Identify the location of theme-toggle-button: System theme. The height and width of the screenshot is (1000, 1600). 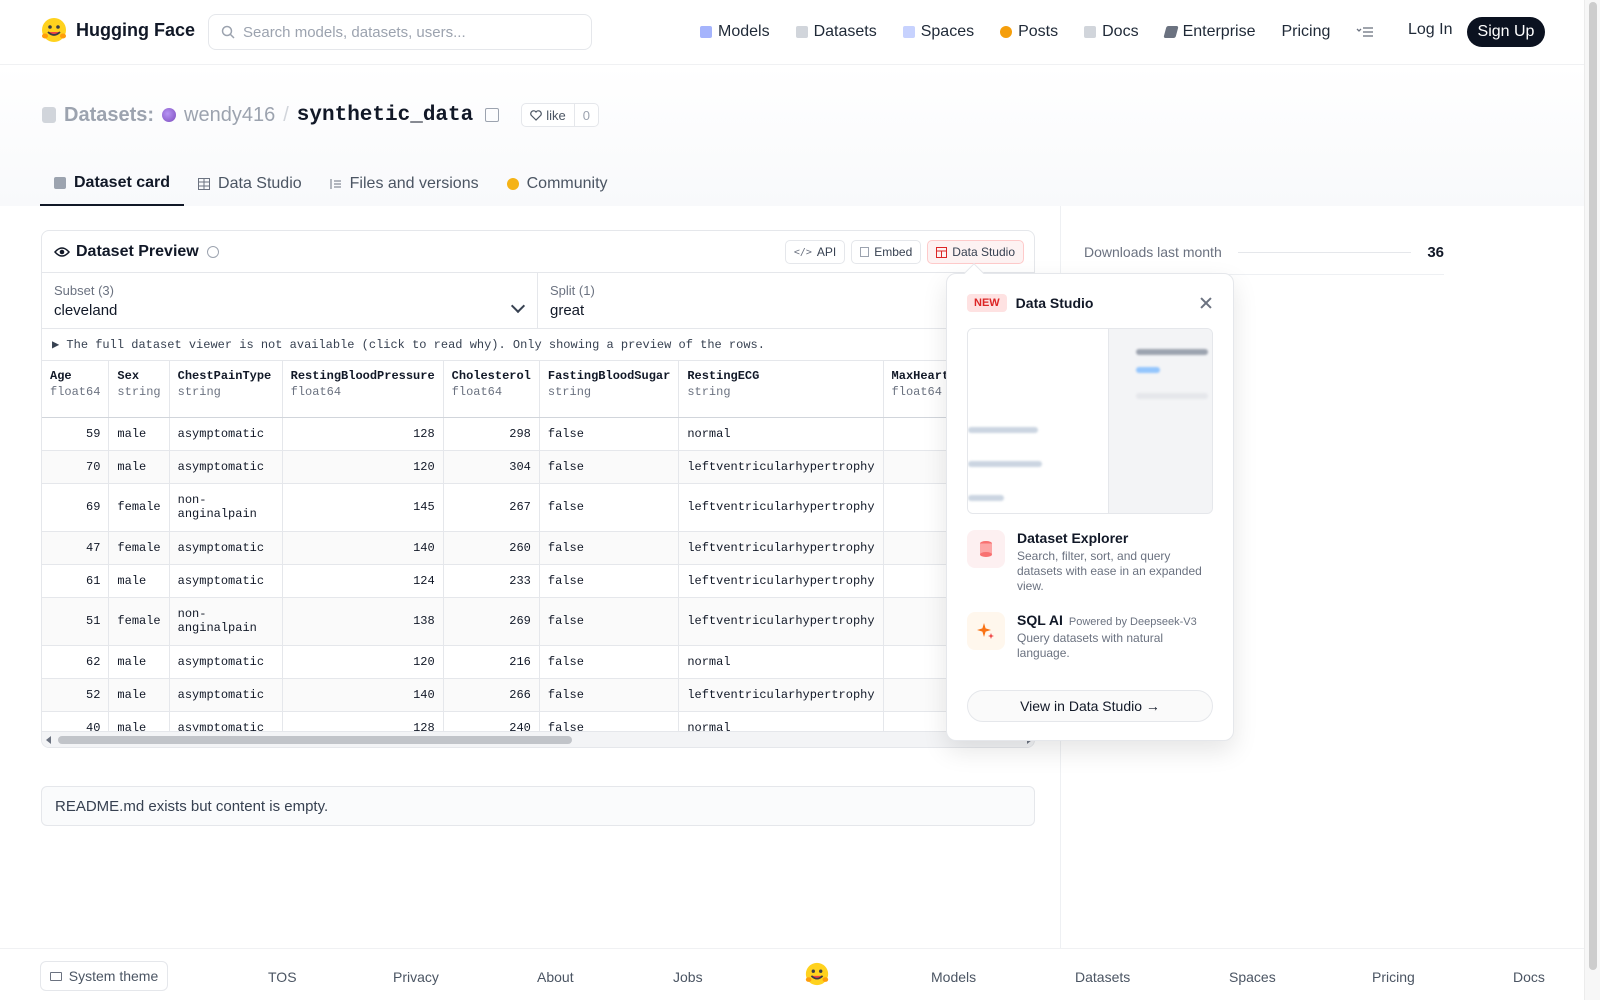
(104, 976).